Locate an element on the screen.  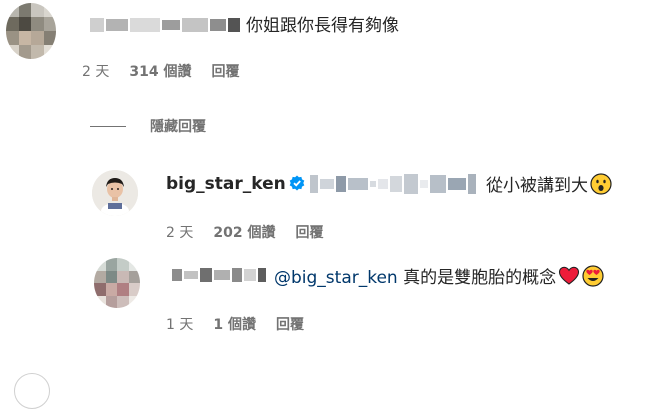
like-count: 1 個讚 is located at coordinates (234, 324).